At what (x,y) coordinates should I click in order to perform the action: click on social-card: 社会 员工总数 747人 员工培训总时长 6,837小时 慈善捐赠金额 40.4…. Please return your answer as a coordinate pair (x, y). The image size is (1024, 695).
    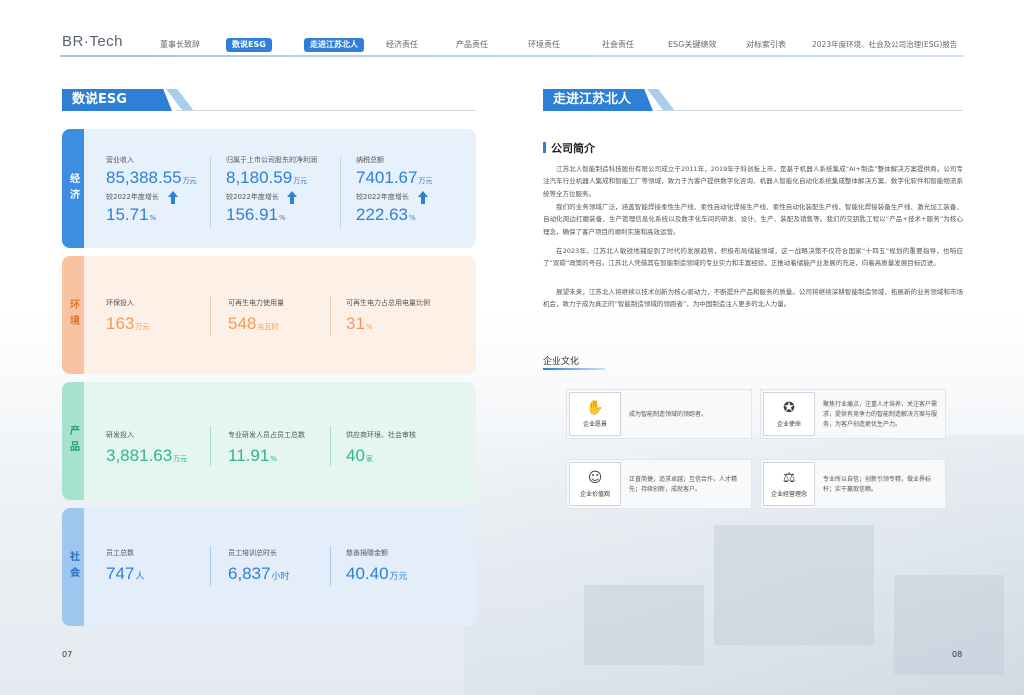
    Looking at the image, I should click on (269, 567).